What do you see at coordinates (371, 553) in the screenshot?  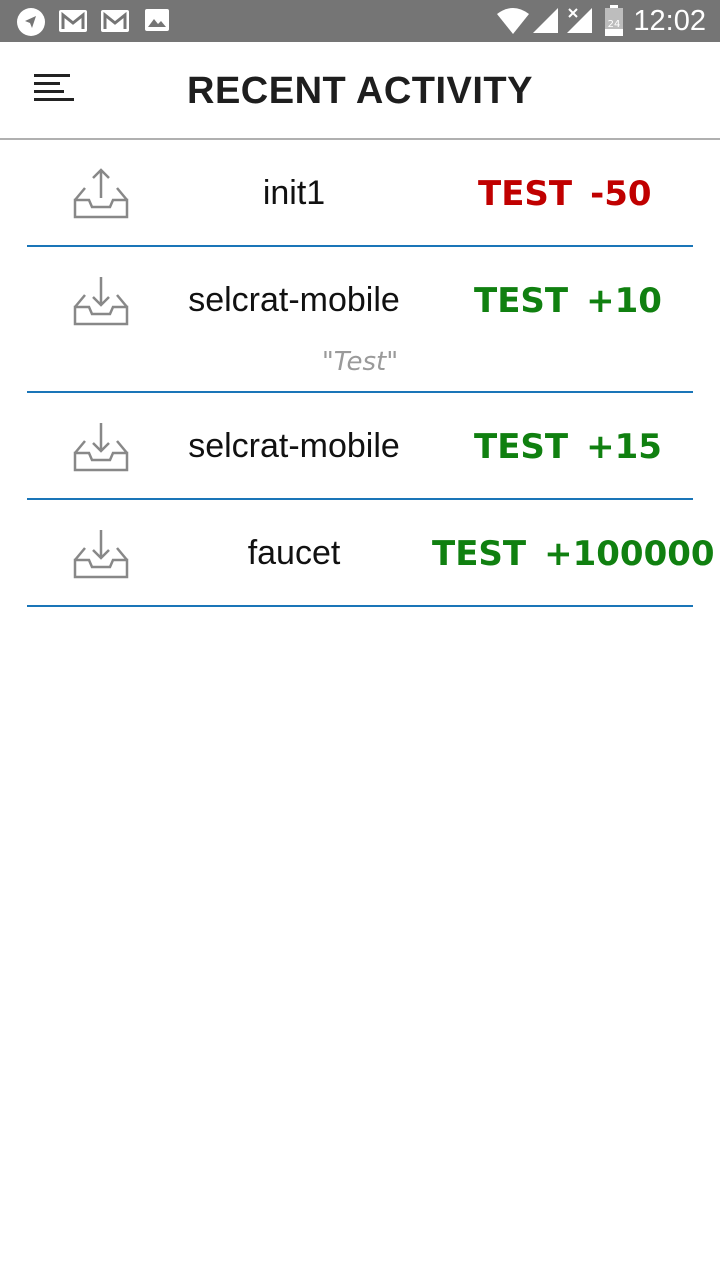 I see `list-item: faucet TEST +100000` at bounding box center [371, 553].